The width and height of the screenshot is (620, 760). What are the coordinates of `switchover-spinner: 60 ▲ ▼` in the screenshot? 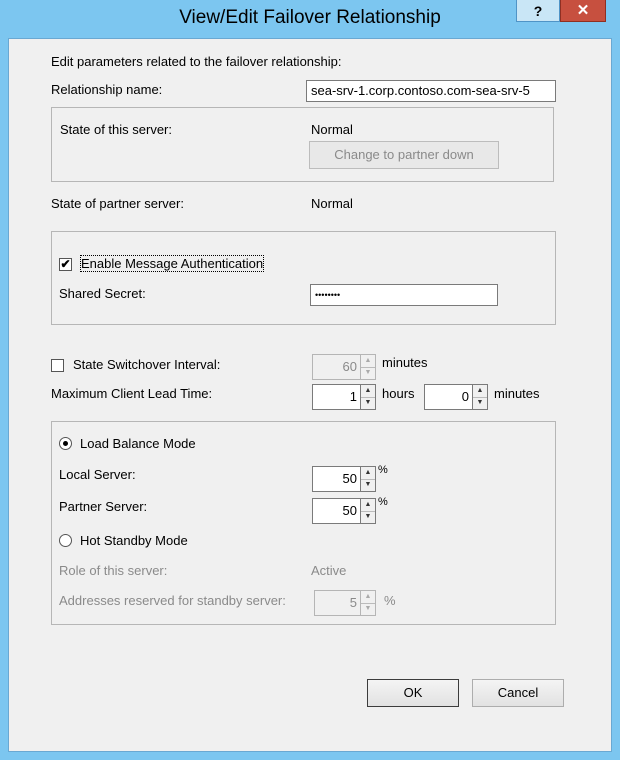 It's located at (344, 367).